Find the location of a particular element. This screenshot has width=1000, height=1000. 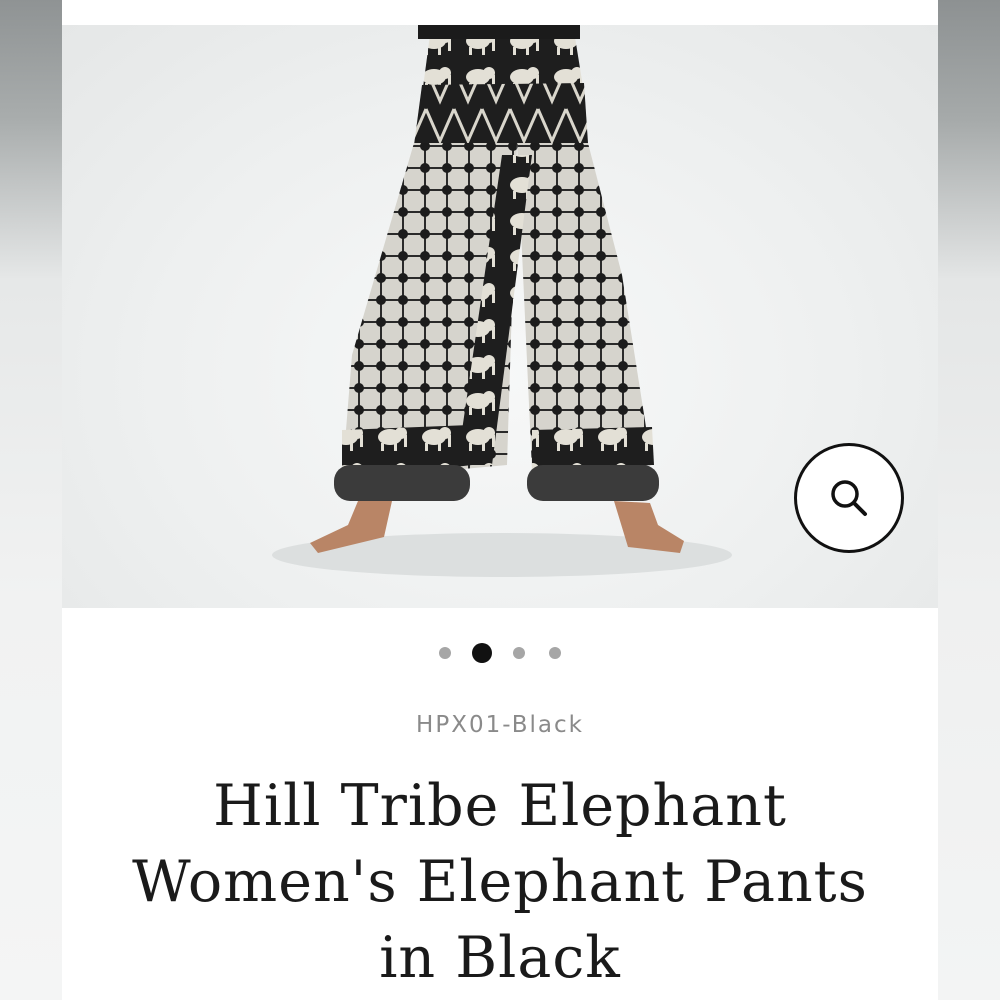

left-blur-band is located at coordinates (31, 500).